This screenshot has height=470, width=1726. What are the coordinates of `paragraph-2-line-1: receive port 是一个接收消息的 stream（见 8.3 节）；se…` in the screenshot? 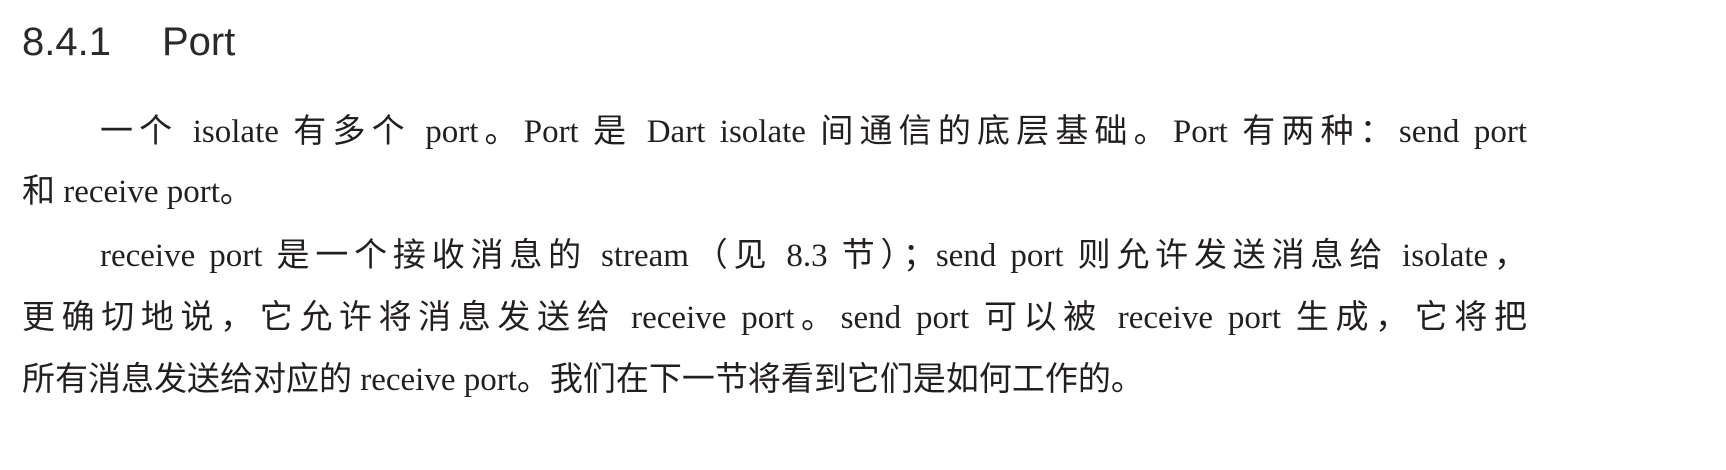 It's located at (813, 256).